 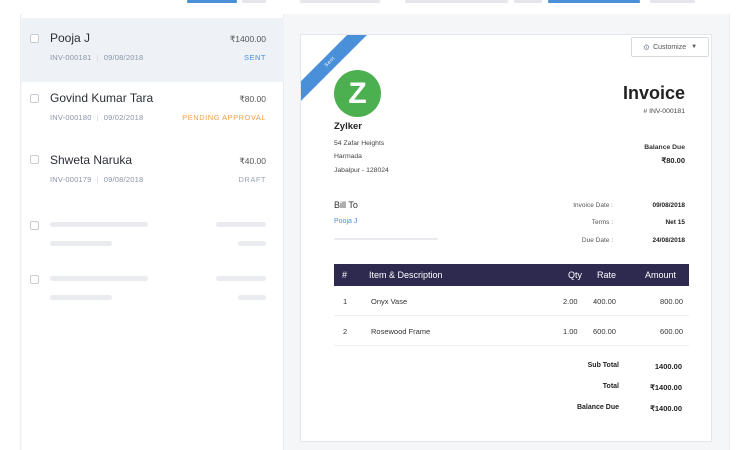 I want to click on column-header-qty: Qty, so click(x=575, y=275).